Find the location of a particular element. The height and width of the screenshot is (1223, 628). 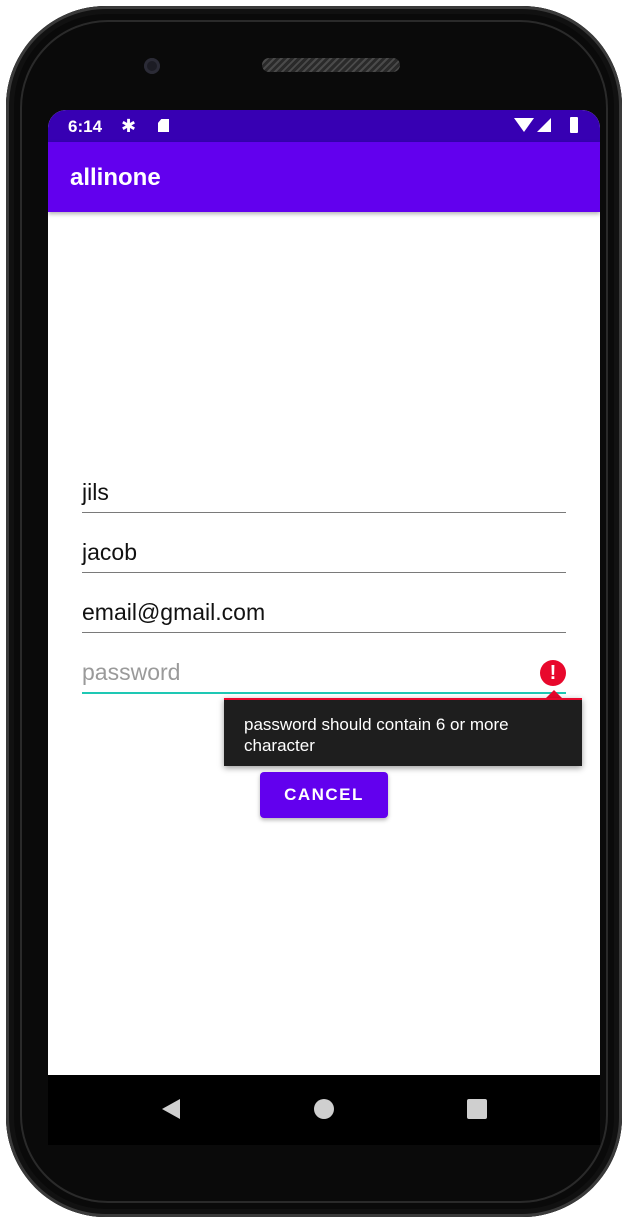

home-icon is located at coordinates (324, 1109).